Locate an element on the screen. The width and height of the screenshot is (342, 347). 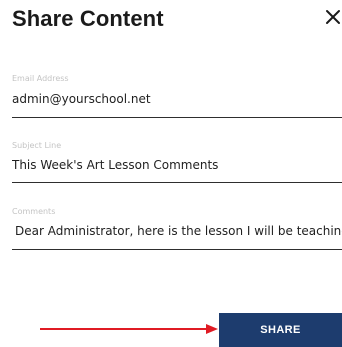
subject-field-label: Subject Line is located at coordinates (37, 145).